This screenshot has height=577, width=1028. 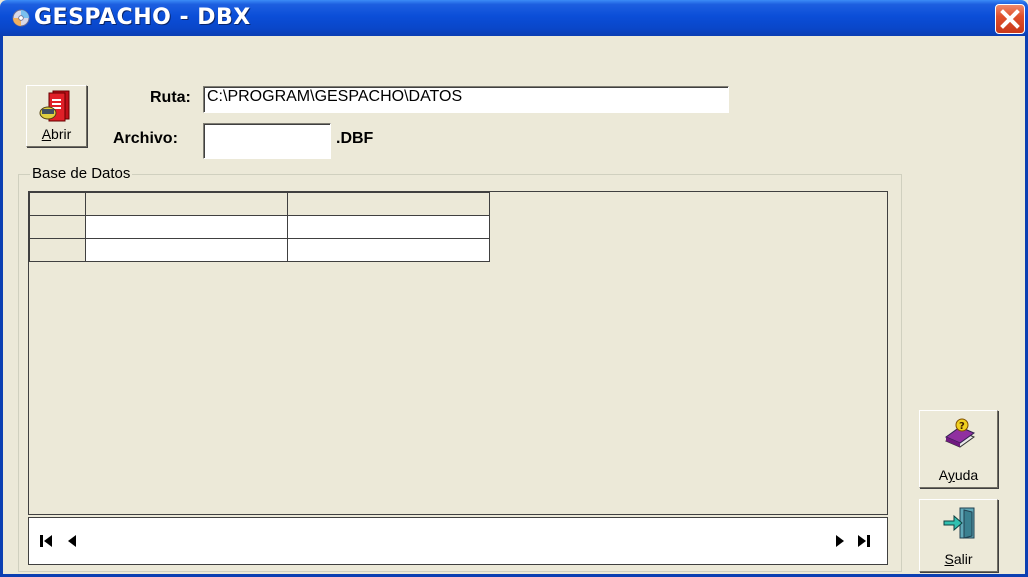 What do you see at coordinates (145, 138) in the screenshot?
I see `file-label: Archivo:` at bounding box center [145, 138].